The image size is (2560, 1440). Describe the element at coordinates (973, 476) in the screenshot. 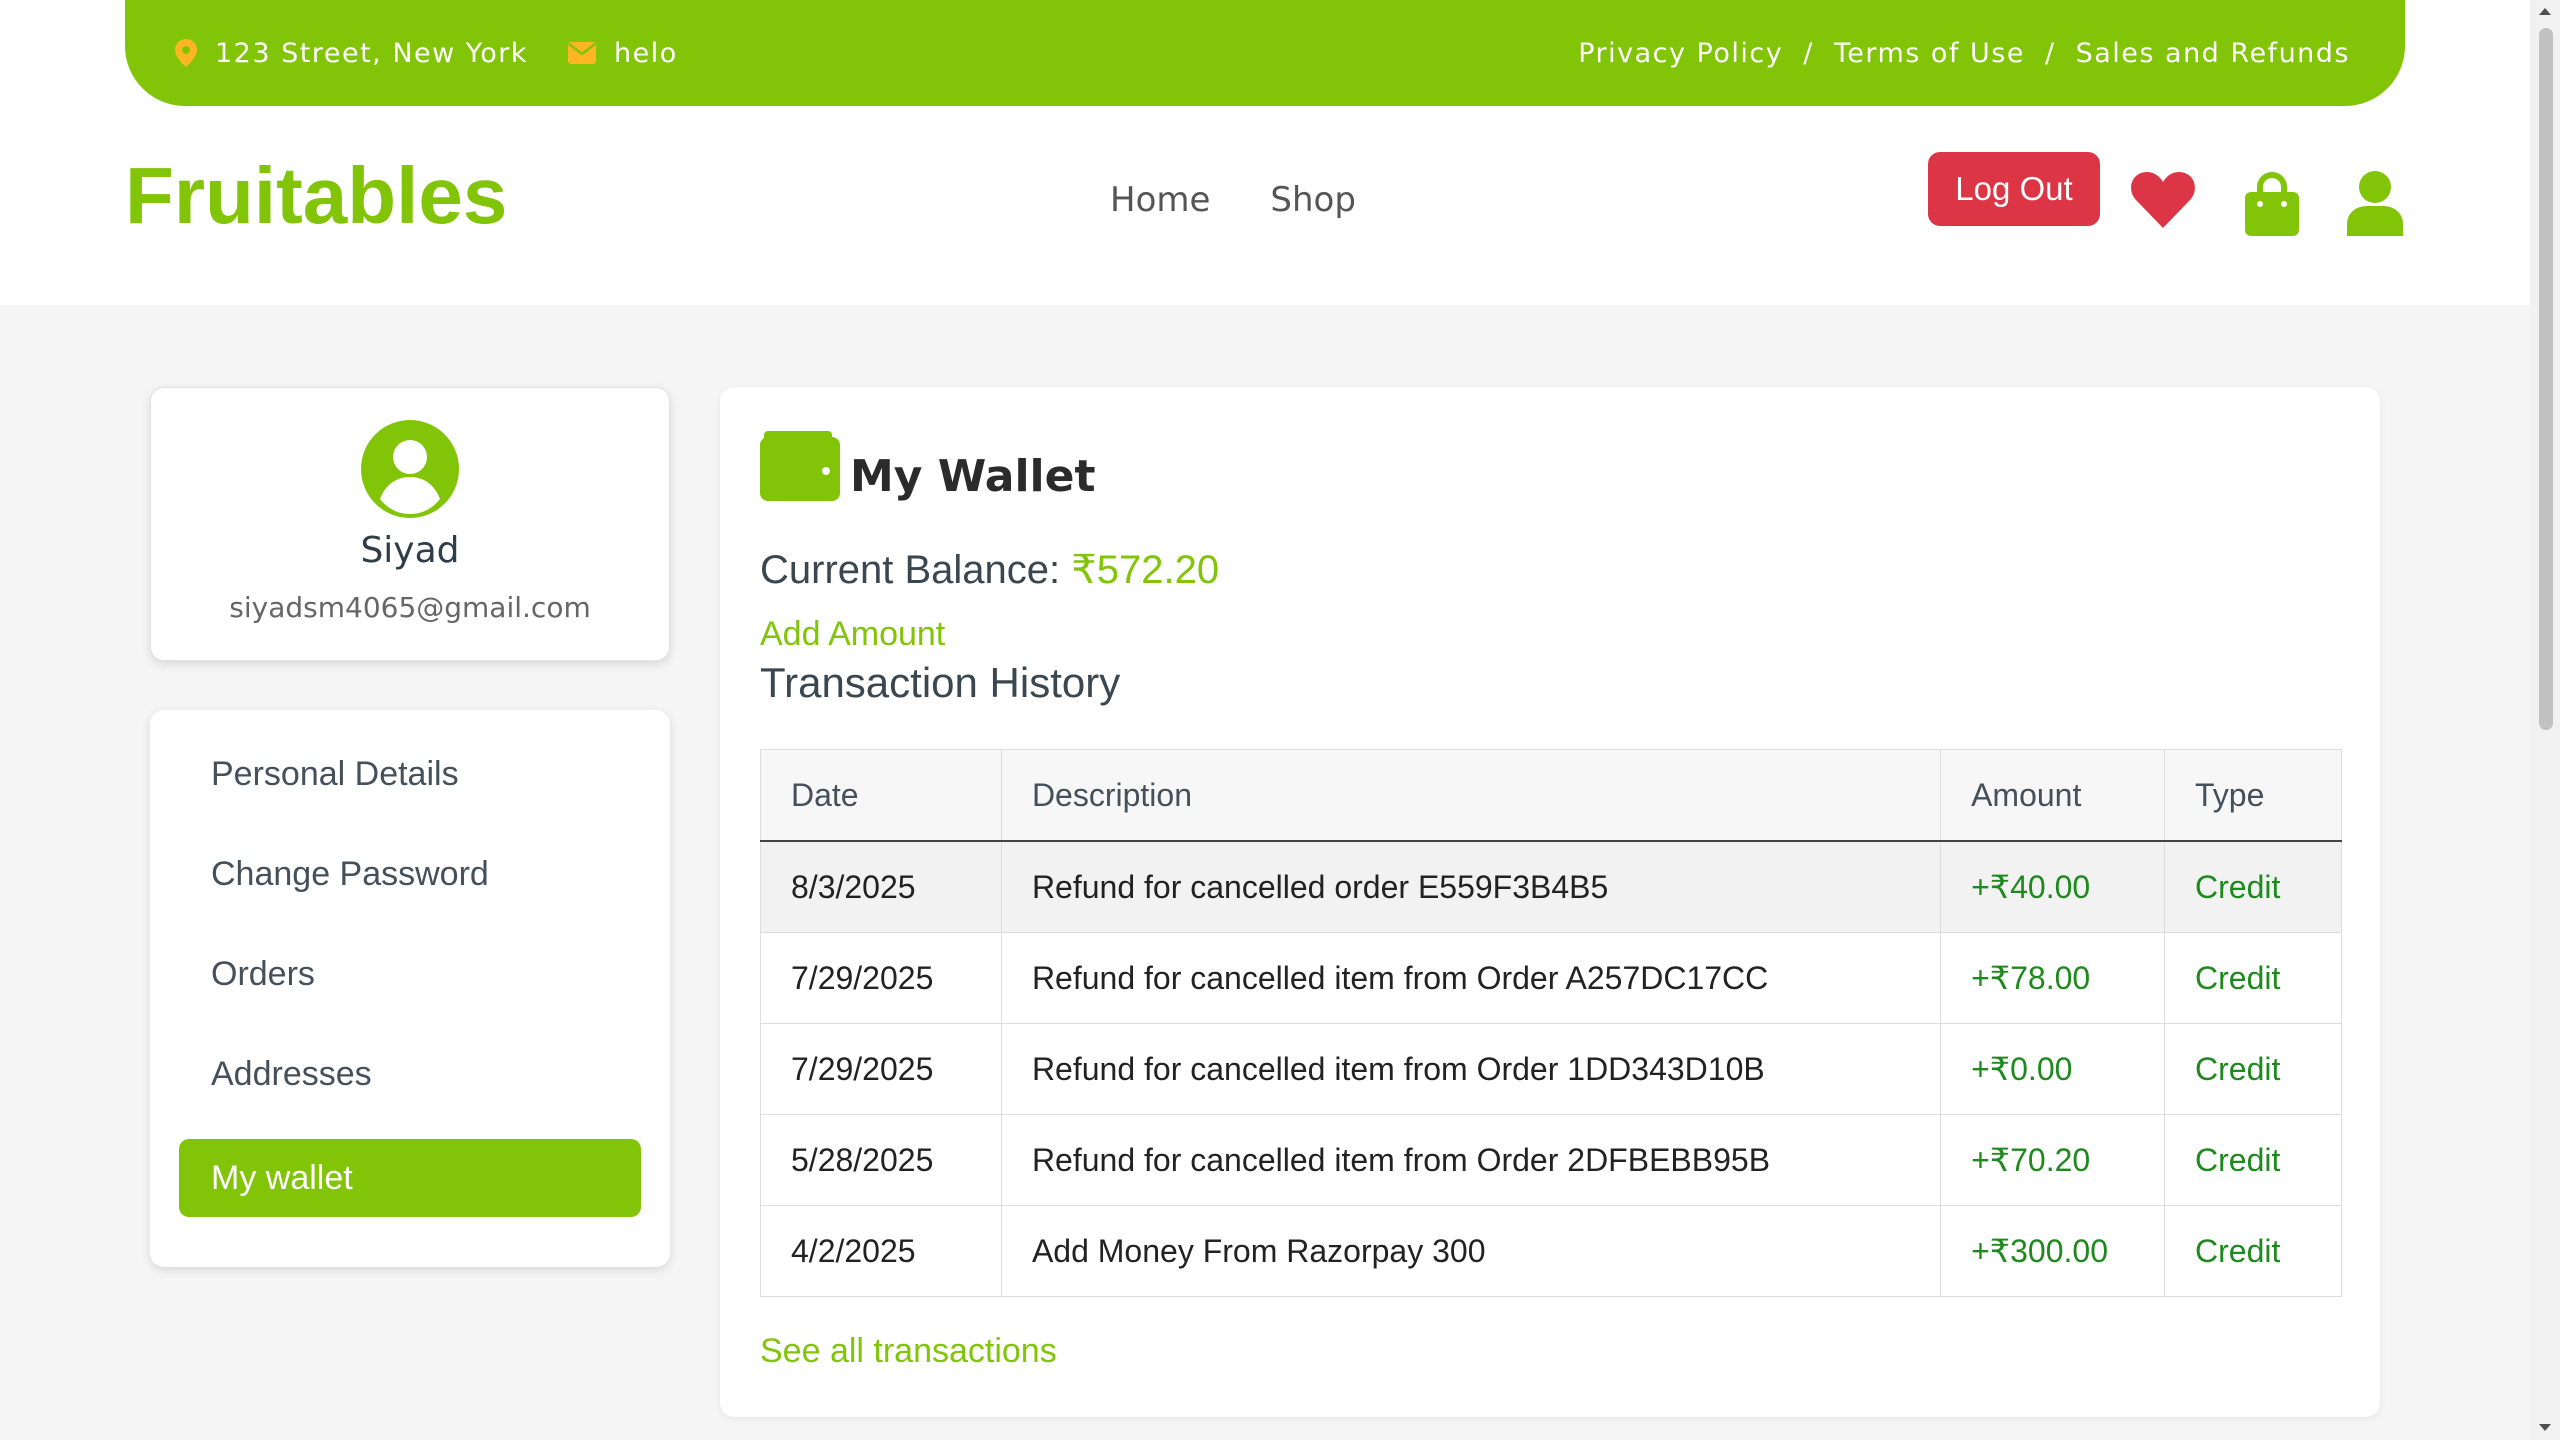

I see `wallet-title: My Wallet` at that location.